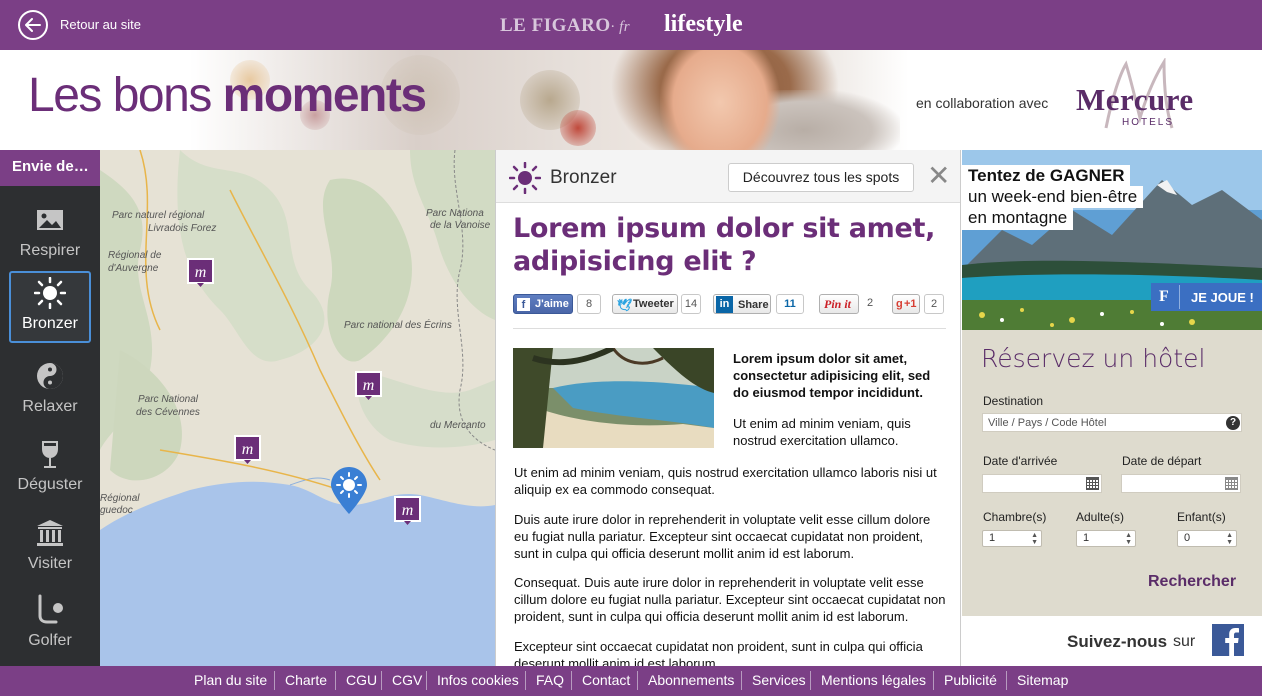 This screenshot has width=1262, height=696. What do you see at coordinates (50, 549) in the screenshot?
I see `sidebar-item-visiter: Visiter` at bounding box center [50, 549].